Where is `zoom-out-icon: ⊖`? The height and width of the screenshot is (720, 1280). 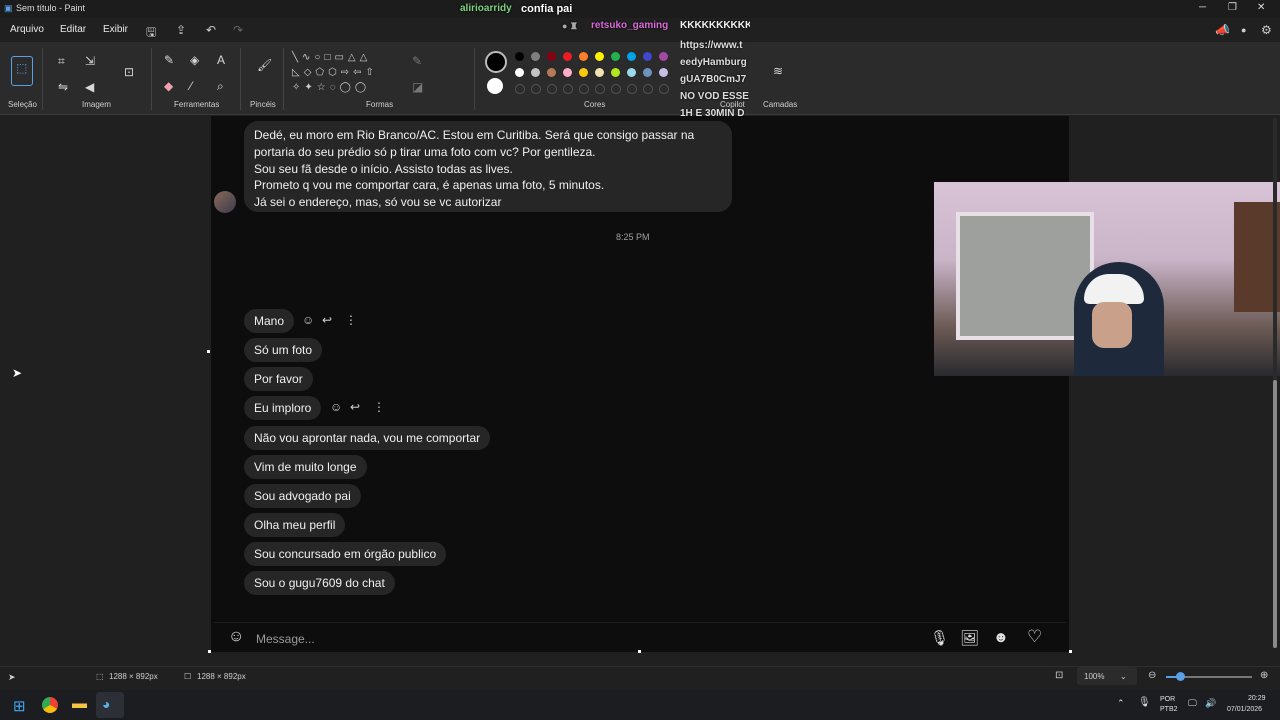
zoom-out-icon: ⊖ is located at coordinates (1152, 675).